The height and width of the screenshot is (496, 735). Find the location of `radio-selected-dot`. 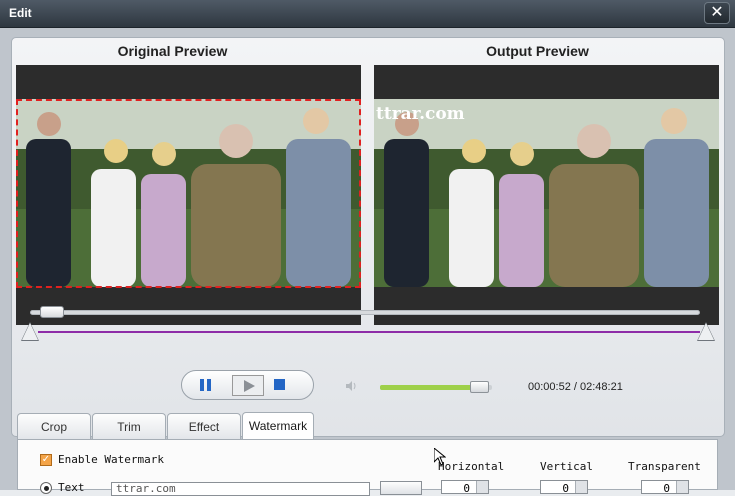

radio-selected-dot is located at coordinates (46, 488).